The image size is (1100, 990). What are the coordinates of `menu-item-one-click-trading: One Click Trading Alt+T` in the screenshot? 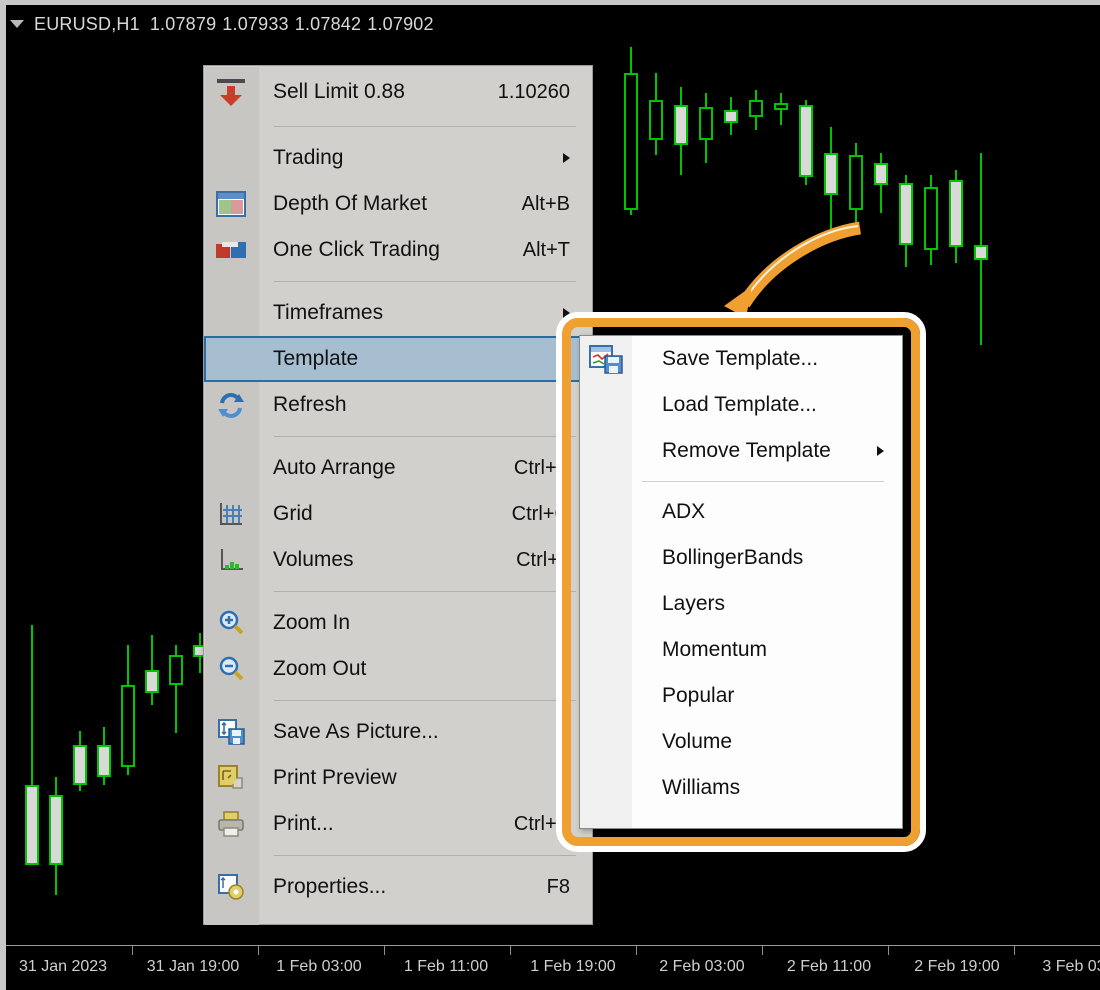 It's located at (398, 250).